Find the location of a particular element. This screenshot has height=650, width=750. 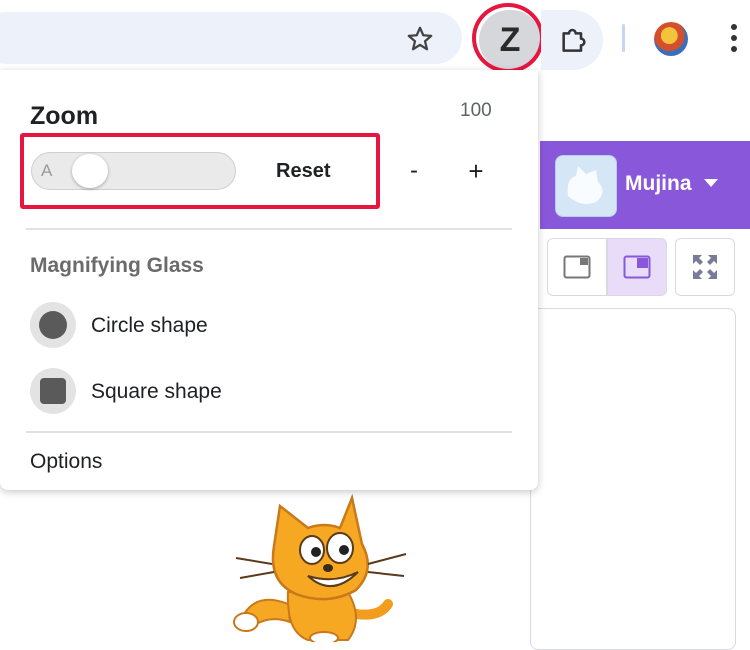

scratch-cat-sprite is located at coordinates (320, 567).